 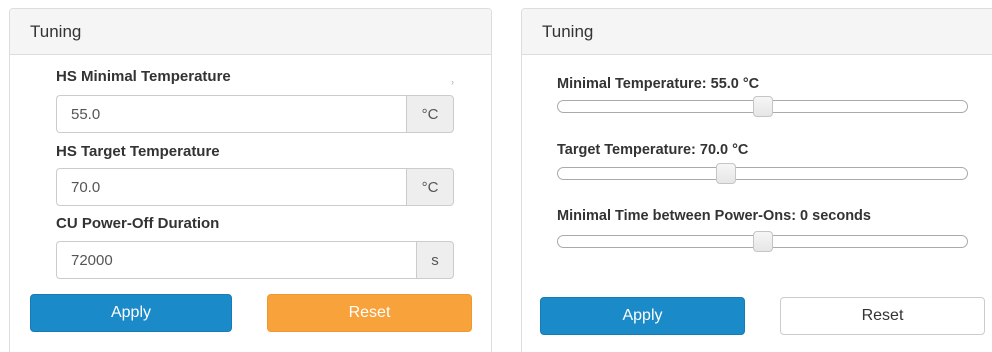 I want to click on min-temp-slider, so click(x=762, y=106).